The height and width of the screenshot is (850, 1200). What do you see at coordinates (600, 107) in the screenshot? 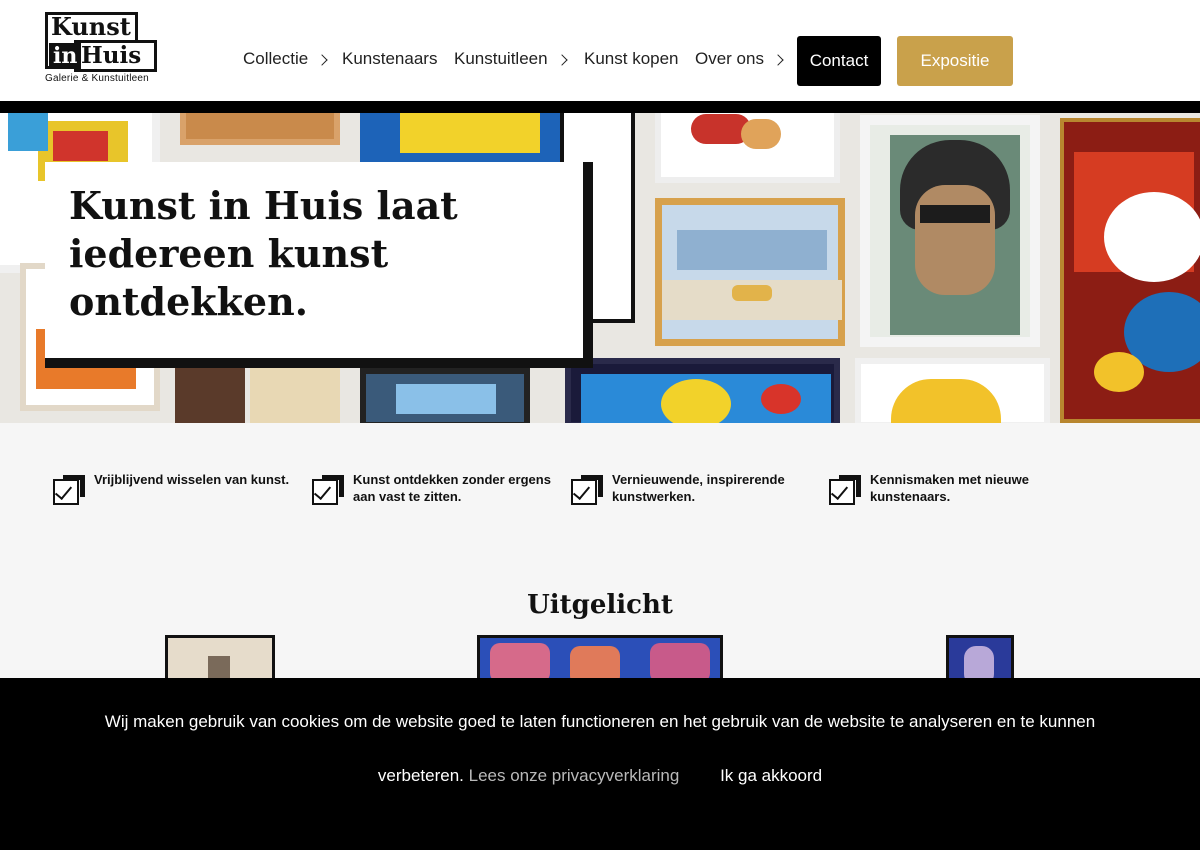
I see `header-divider` at bounding box center [600, 107].